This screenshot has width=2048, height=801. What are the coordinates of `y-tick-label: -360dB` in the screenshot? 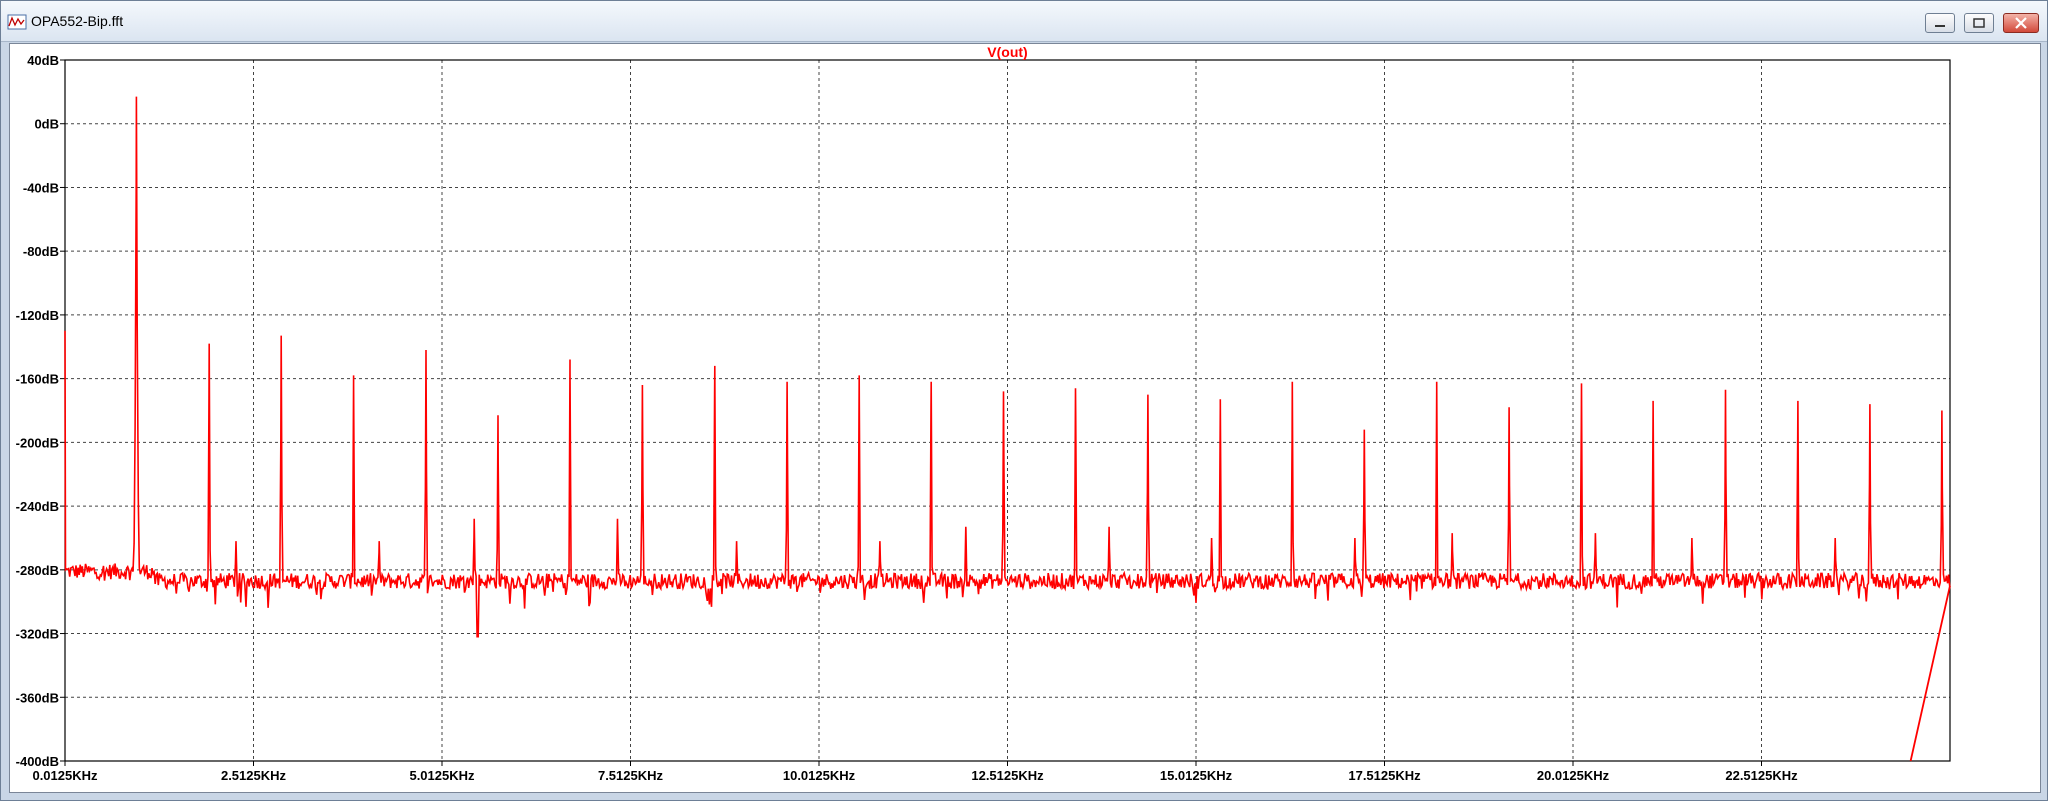 It's located at (37, 697).